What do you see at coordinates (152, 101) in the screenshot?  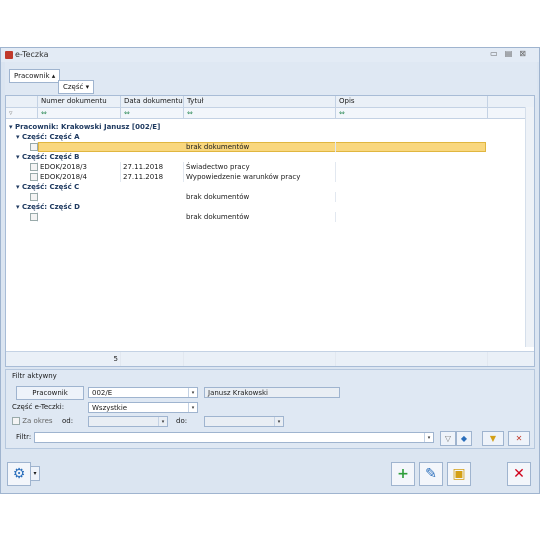 I see `header-data: Data dokumentu` at bounding box center [152, 101].